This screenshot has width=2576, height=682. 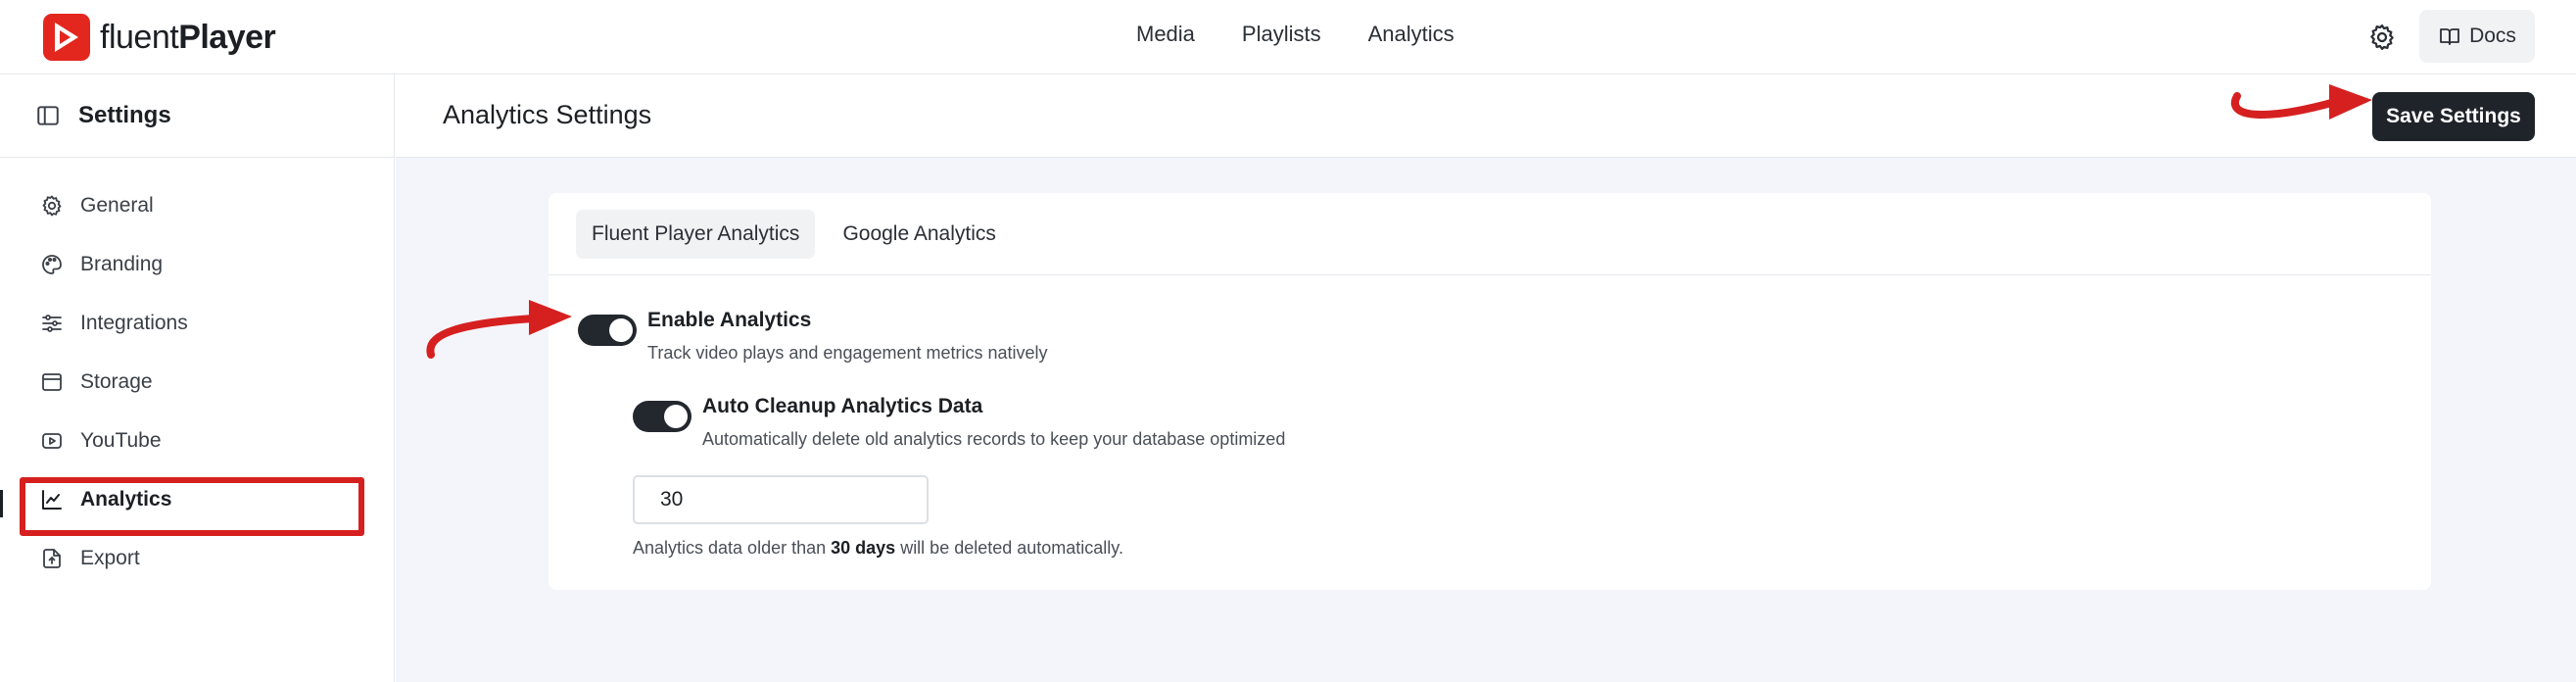 I want to click on sidebar-item-general: General, so click(x=198, y=205).